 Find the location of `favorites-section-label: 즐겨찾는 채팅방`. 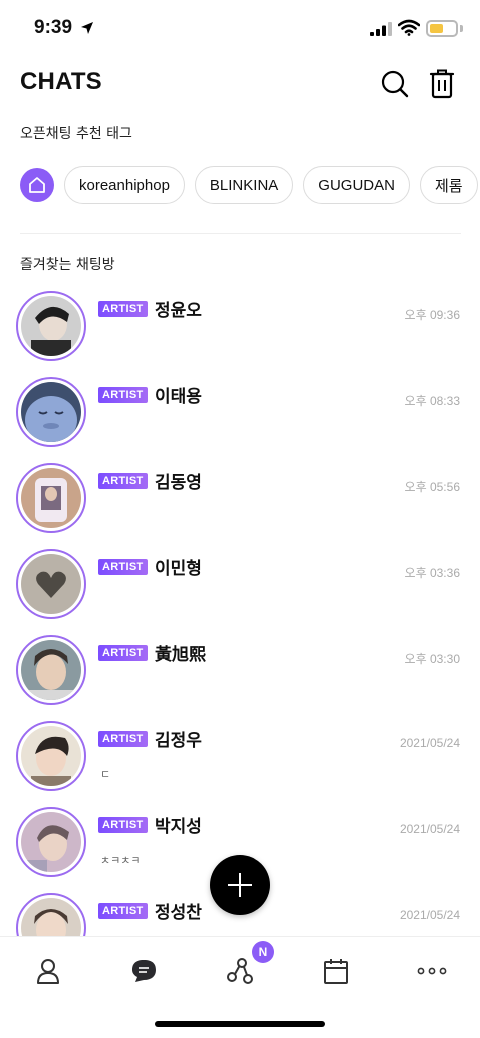

favorites-section-label: 즐겨찾는 채팅방 is located at coordinates (67, 265).